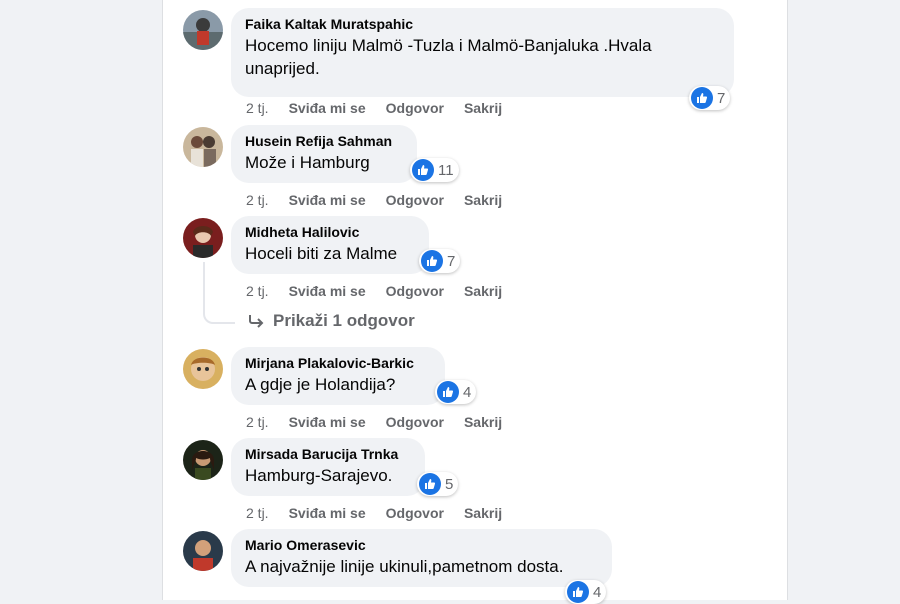 This screenshot has height=604, width=900. What do you see at coordinates (282, 68) in the screenshot?
I see `comment-text: unaprijed.` at bounding box center [282, 68].